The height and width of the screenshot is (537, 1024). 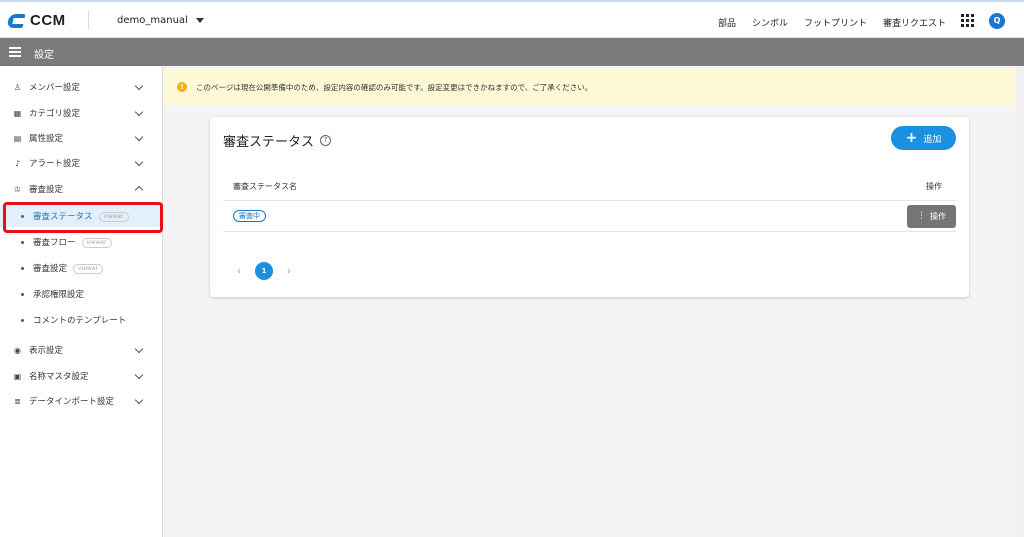 I want to click on sidebar-subitem-review-settings: 審査設定 viewer, so click(x=81, y=268).